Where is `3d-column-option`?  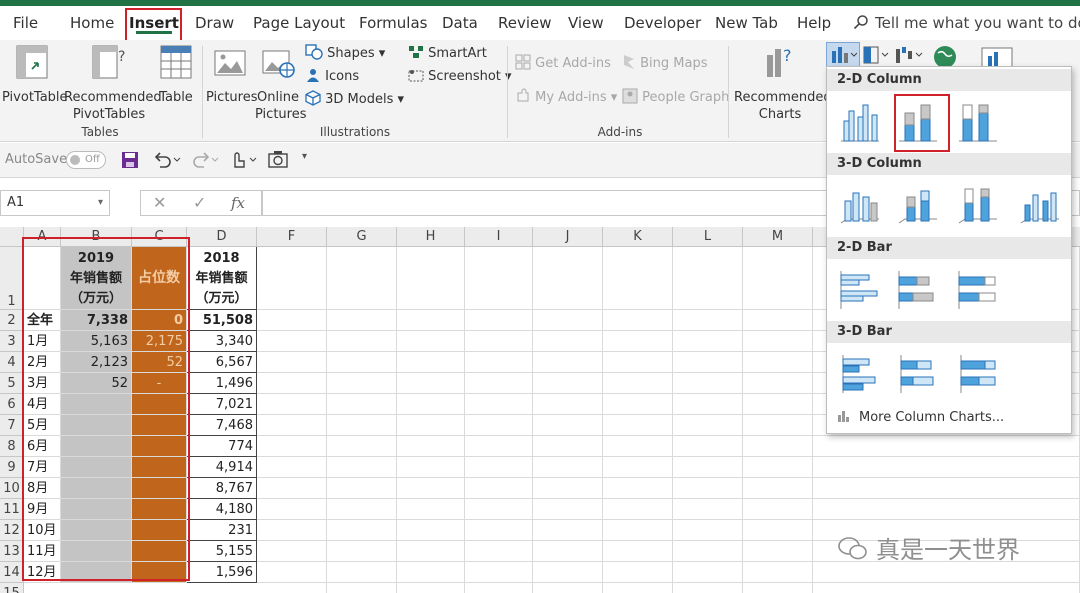
3d-column-option is located at coordinates (1040, 206).